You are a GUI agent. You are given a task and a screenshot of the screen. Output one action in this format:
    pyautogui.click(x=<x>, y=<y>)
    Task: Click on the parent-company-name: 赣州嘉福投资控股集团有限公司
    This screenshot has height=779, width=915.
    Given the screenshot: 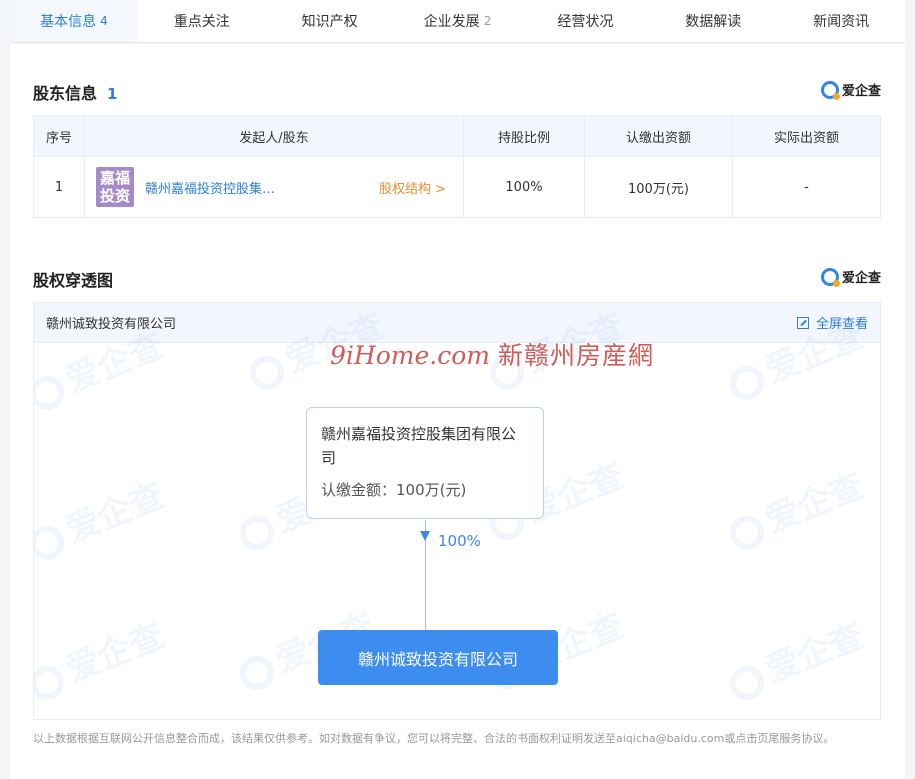 What is the action you would take?
    pyautogui.click(x=419, y=446)
    